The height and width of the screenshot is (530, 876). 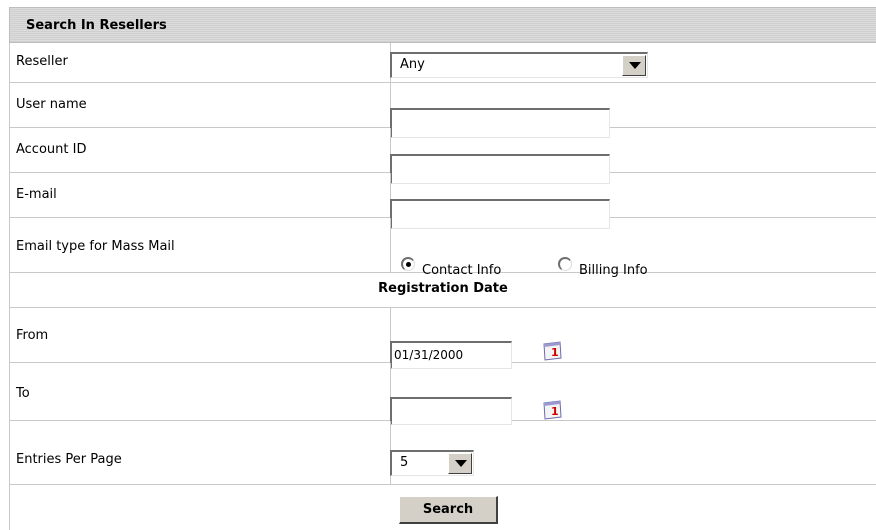 I want to click on search-button: Search, so click(x=448, y=510).